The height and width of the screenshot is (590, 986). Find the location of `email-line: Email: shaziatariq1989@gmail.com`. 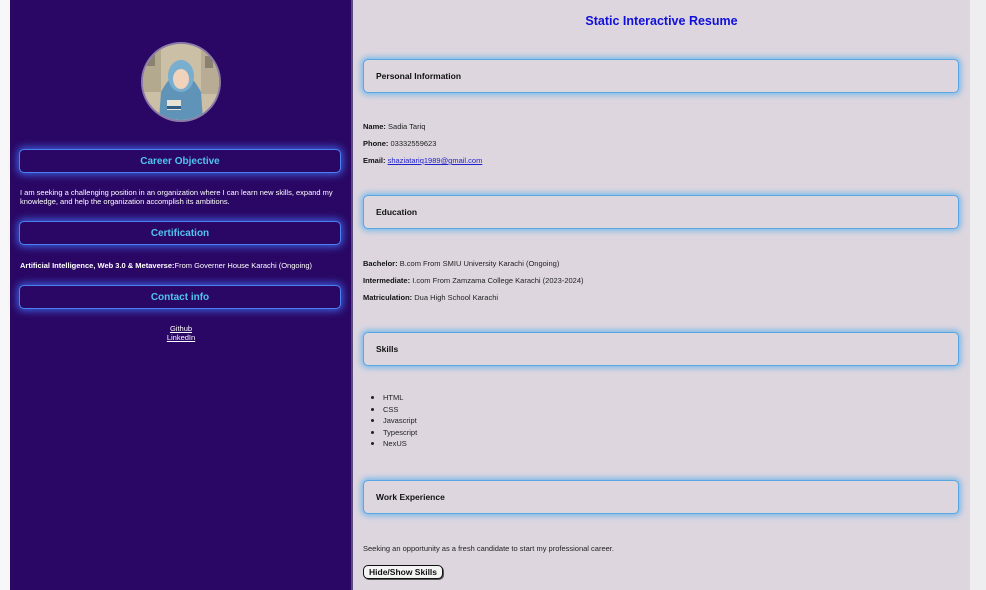

email-line: Email: shaziatariq1989@gmail.com is located at coordinates (422, 160).